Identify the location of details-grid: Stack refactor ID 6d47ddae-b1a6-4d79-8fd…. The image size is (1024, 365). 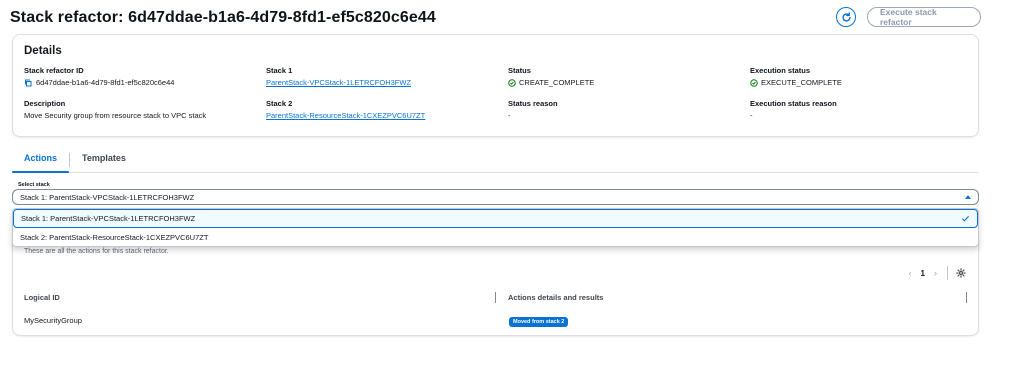
(495, 93).